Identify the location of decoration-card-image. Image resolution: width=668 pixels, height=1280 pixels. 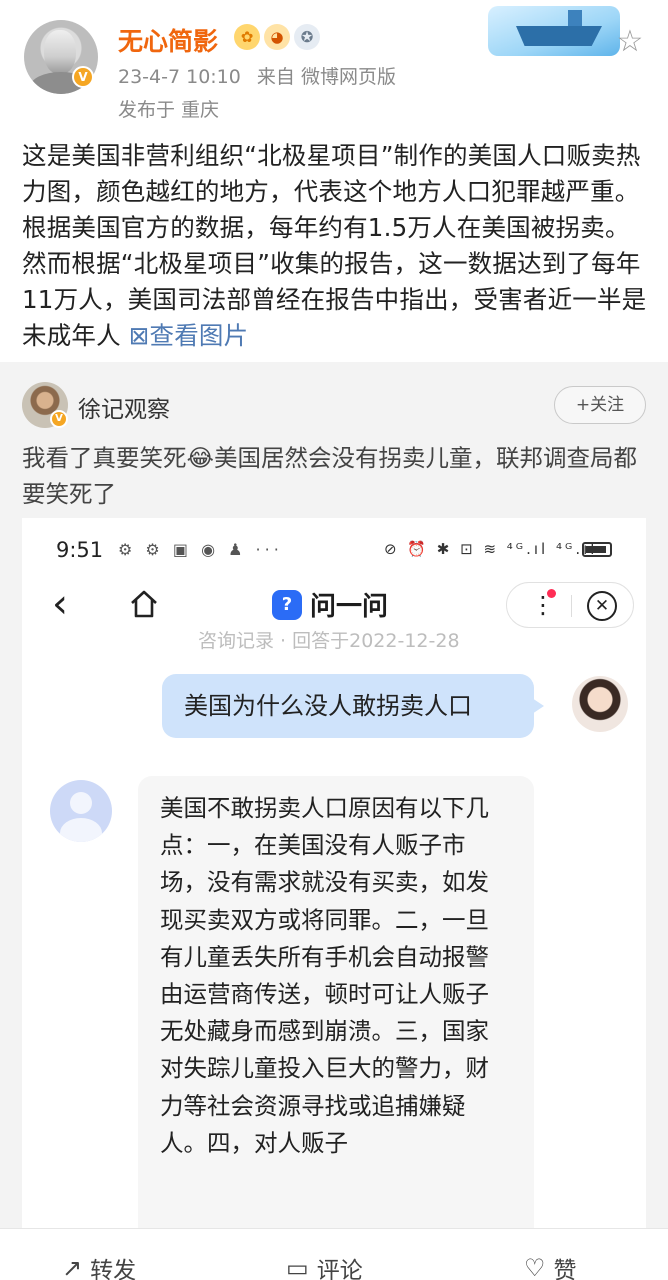
(556, 32).